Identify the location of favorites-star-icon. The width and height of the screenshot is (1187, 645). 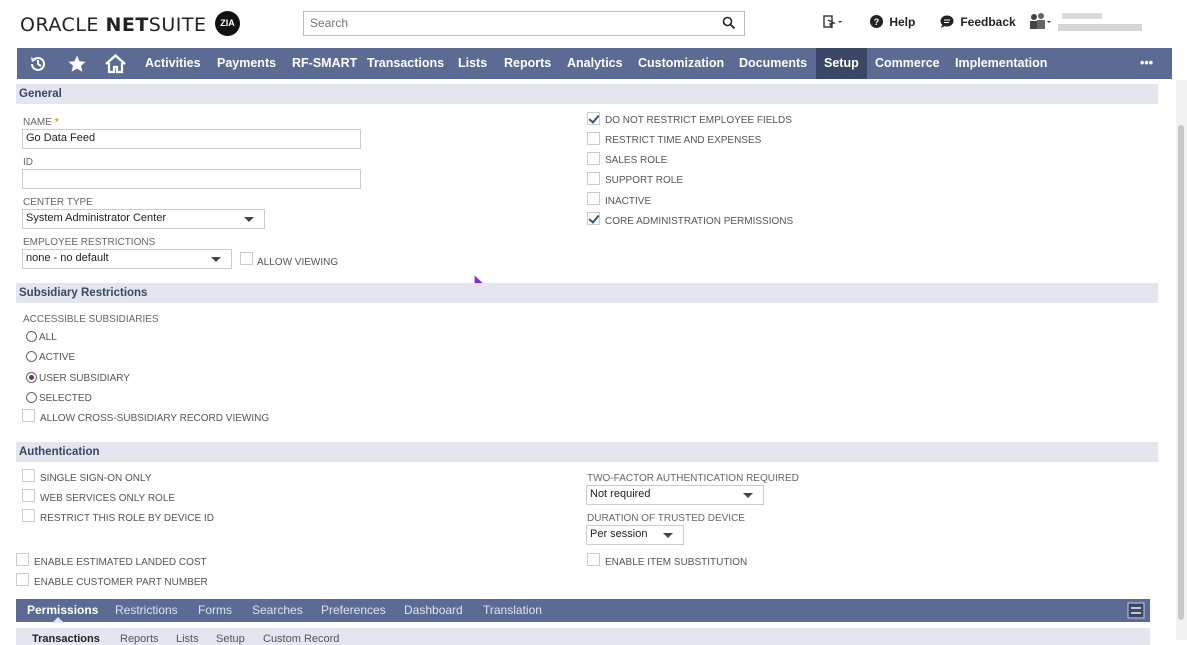
(77, 65).